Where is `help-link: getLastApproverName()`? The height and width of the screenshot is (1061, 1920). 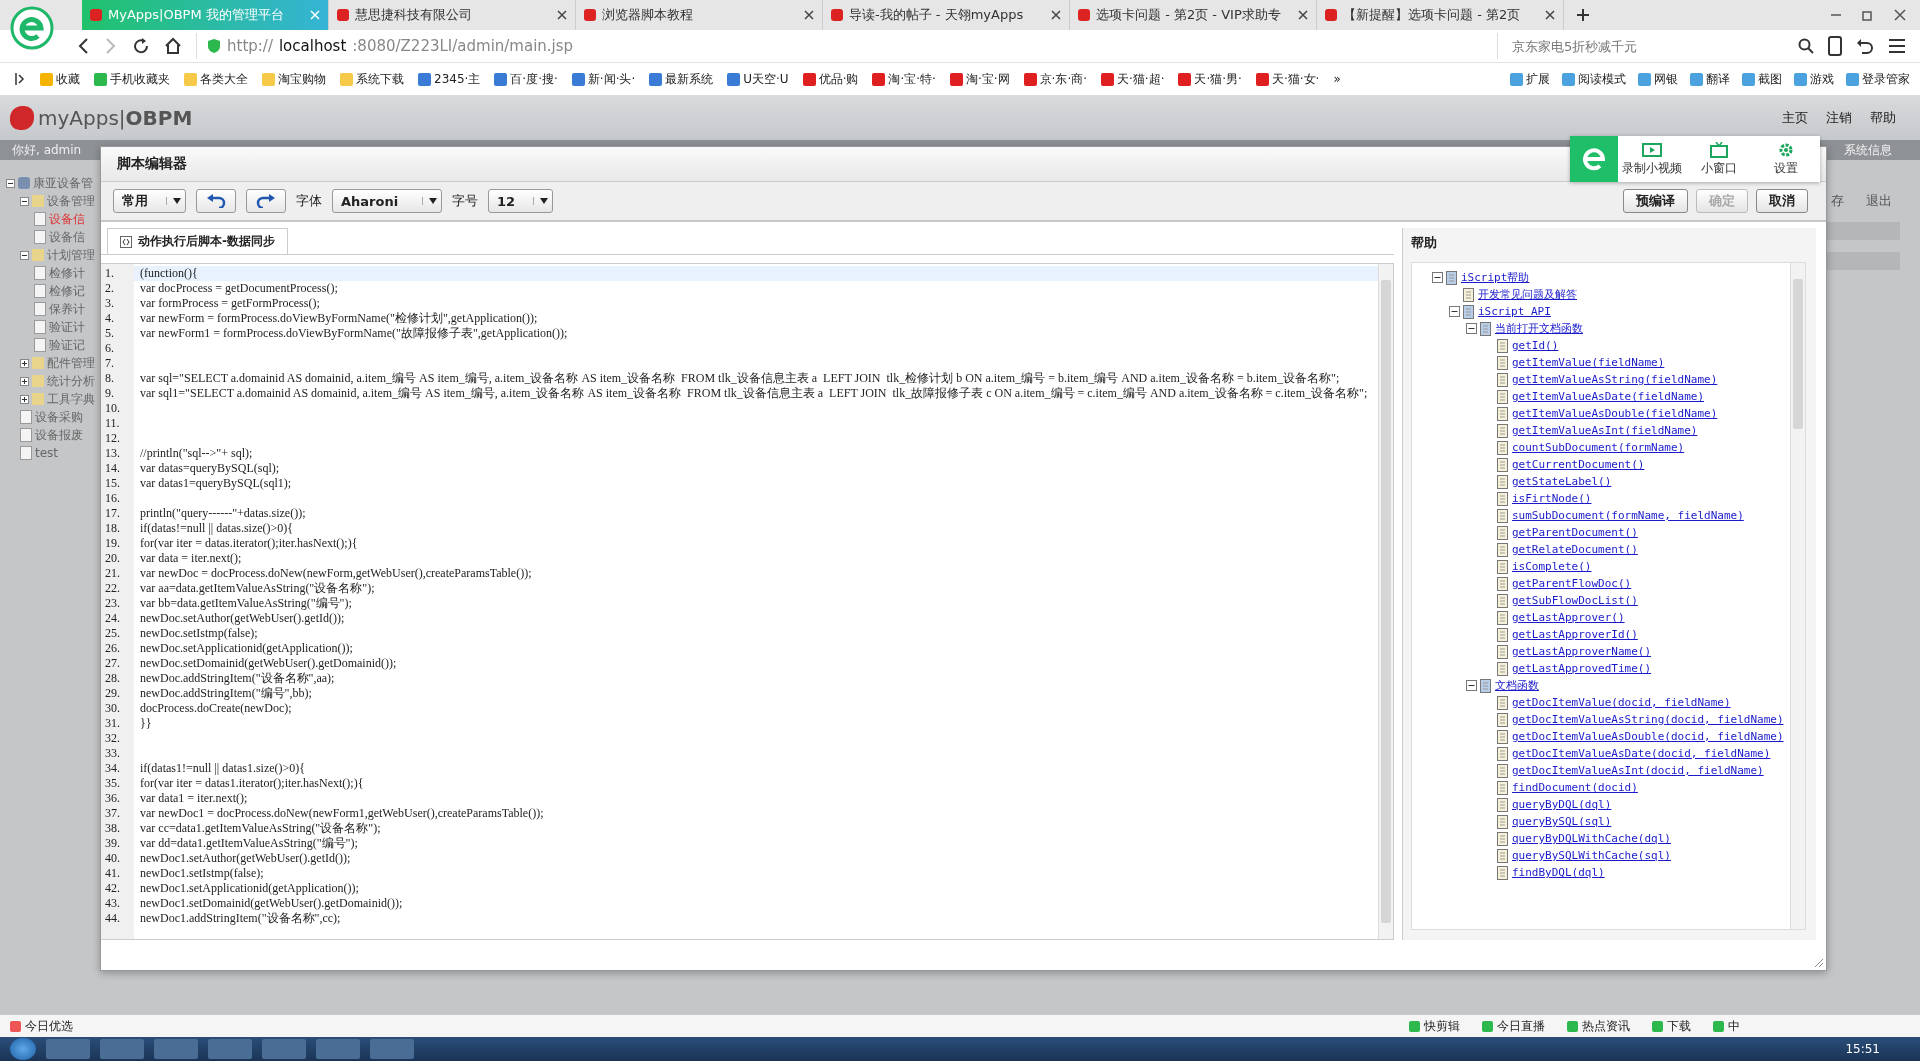 help-link: getLastApproverName() is located at coordinates (1582, 651).